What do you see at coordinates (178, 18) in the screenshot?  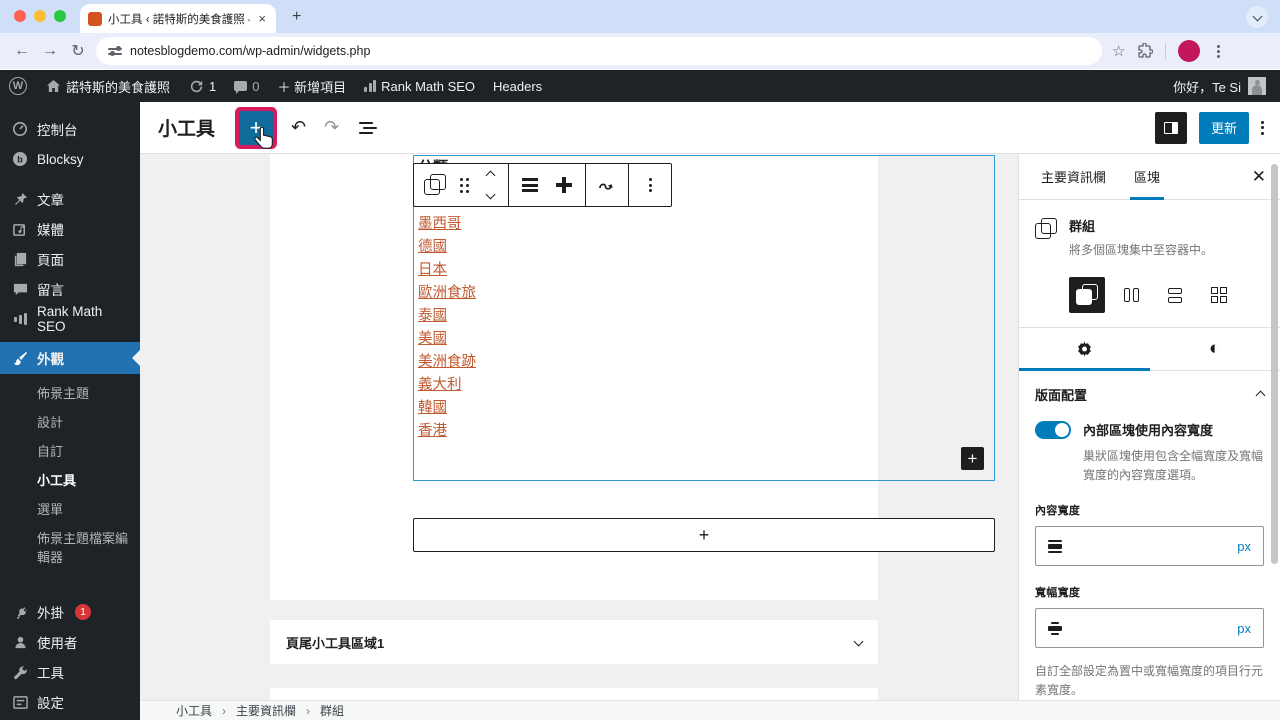 I see `browser-tab: 小工具 ‹ 諾特斯的美食護照 — V ×` at bounding box center [178, 18].